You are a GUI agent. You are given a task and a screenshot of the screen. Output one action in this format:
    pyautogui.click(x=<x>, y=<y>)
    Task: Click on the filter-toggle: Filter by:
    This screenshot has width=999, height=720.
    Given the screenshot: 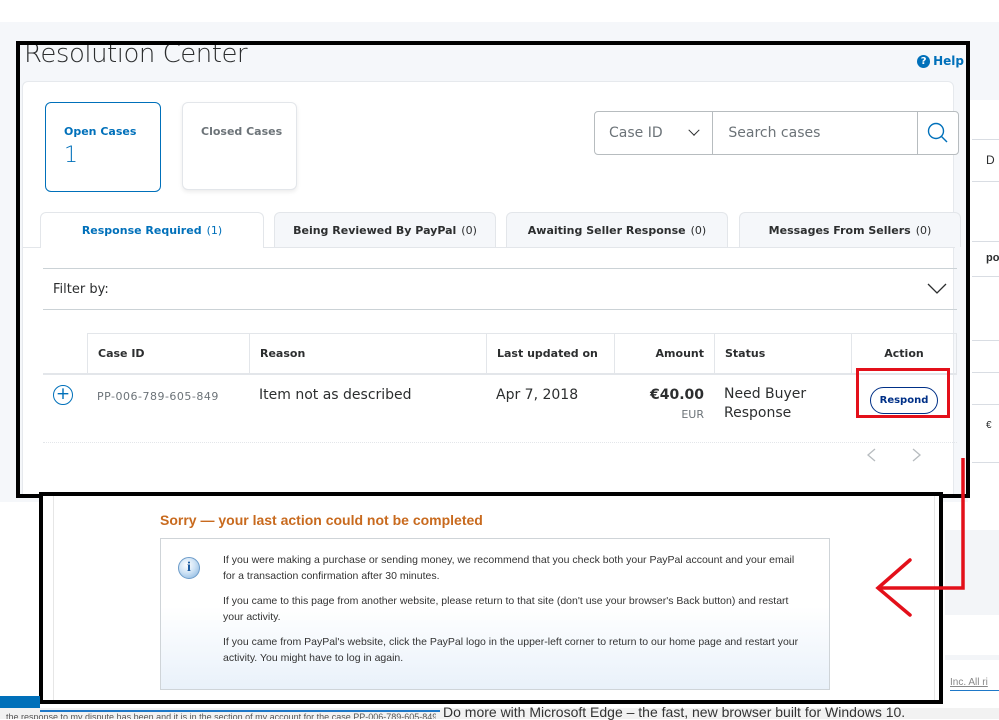 What is the action you would take?
    pyautogui.click(x=500, y=289)
    